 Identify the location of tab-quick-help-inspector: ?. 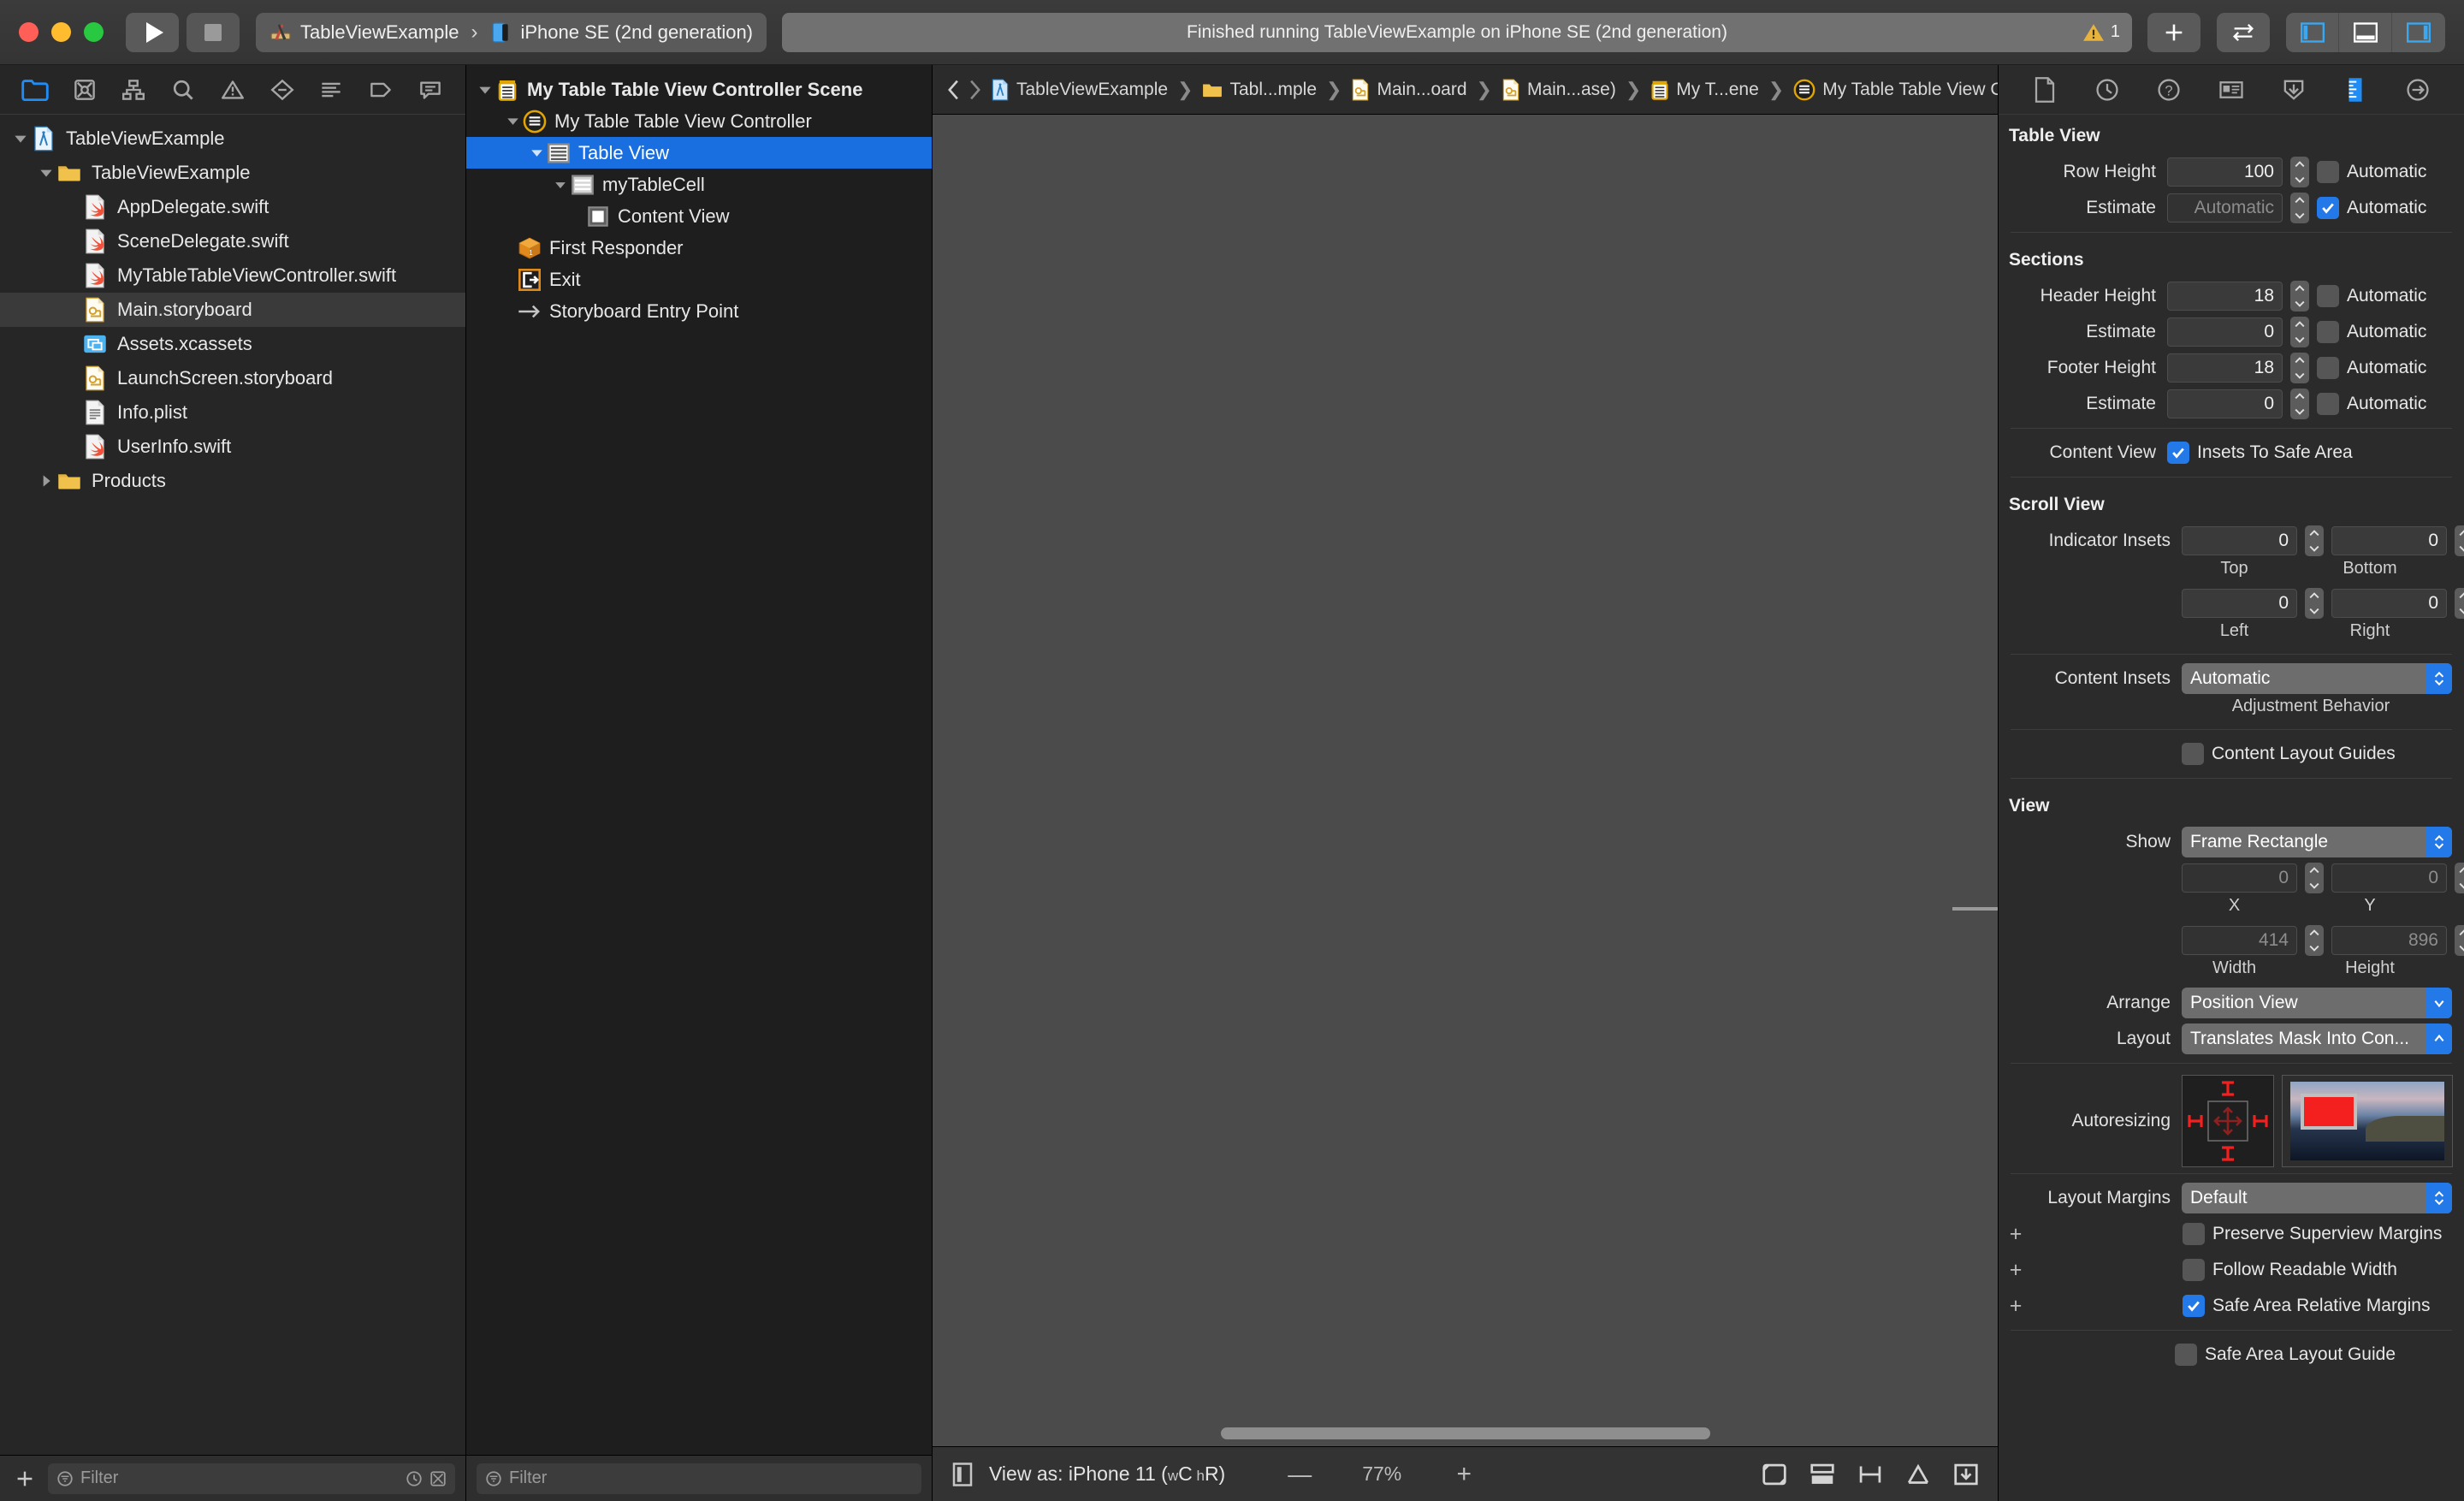
(2169, 89).